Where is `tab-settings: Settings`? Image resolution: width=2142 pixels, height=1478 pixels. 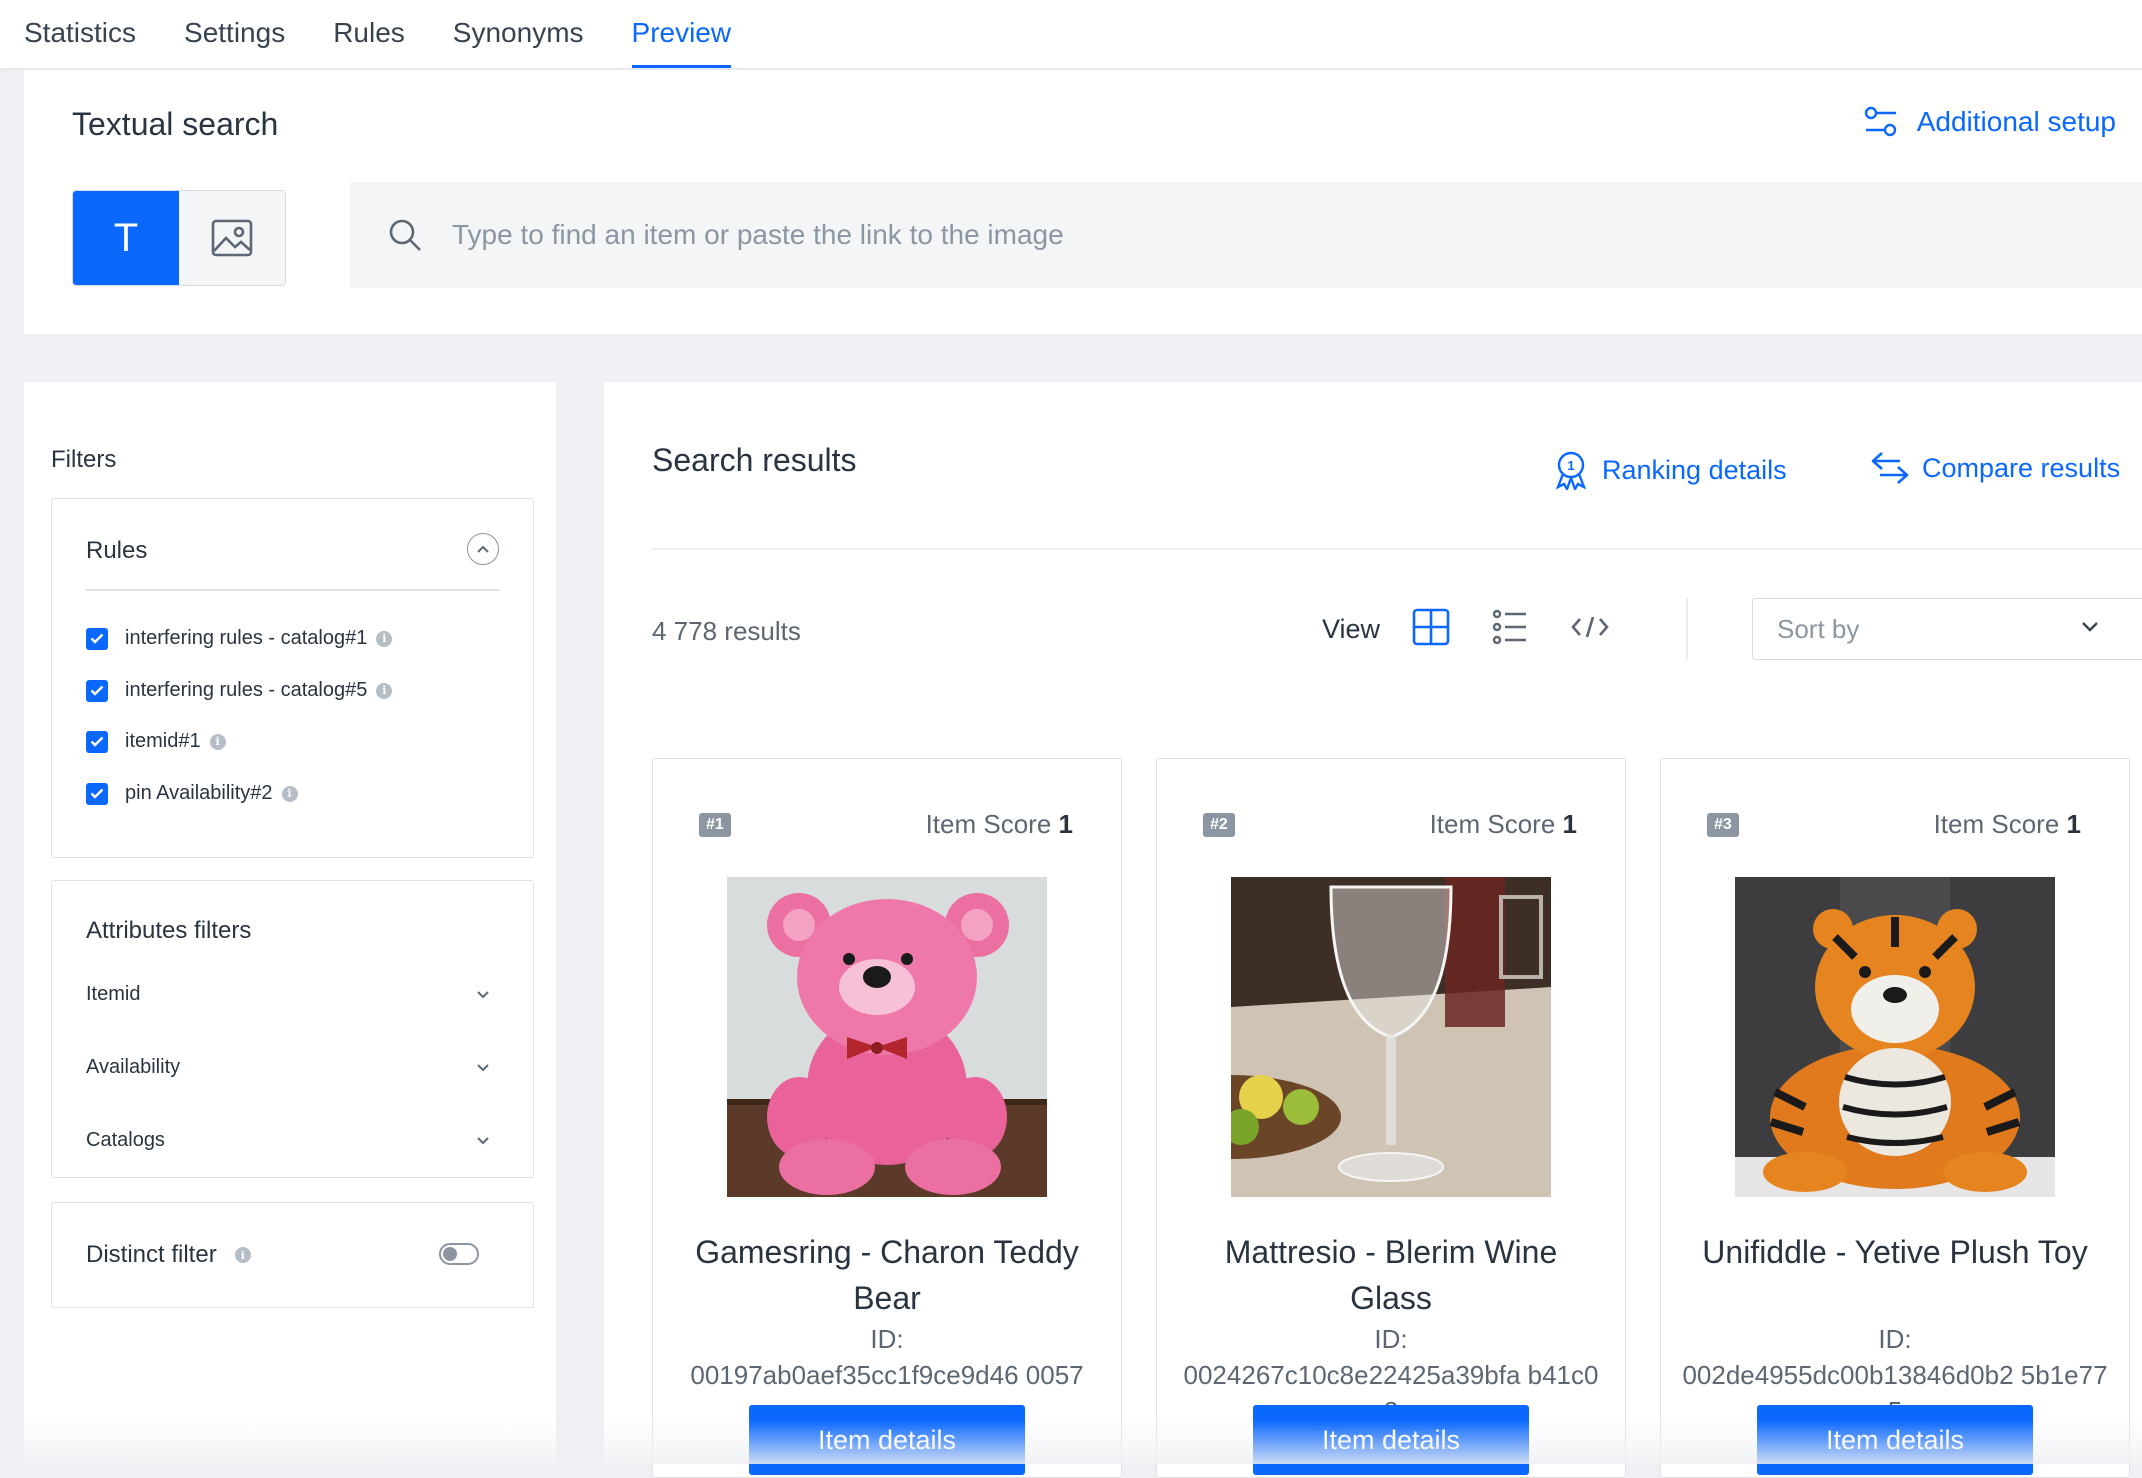
tab-settings: Settings is located at coordinates (234, 34).